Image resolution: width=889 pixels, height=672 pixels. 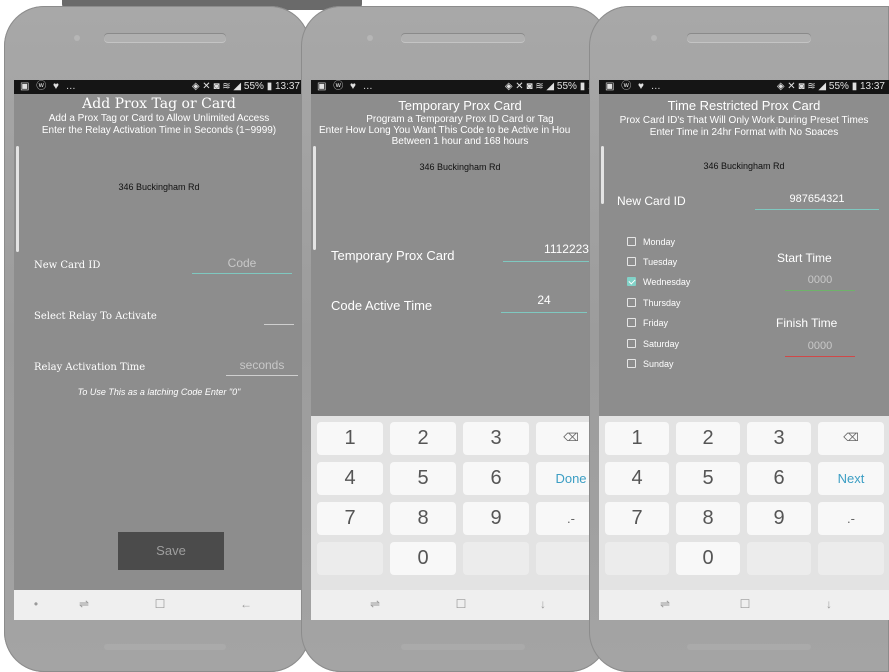 What do you see at coordinates (820, 290) in the screenshot?
I see `start-time-underline` at bounding box center [820, 290].